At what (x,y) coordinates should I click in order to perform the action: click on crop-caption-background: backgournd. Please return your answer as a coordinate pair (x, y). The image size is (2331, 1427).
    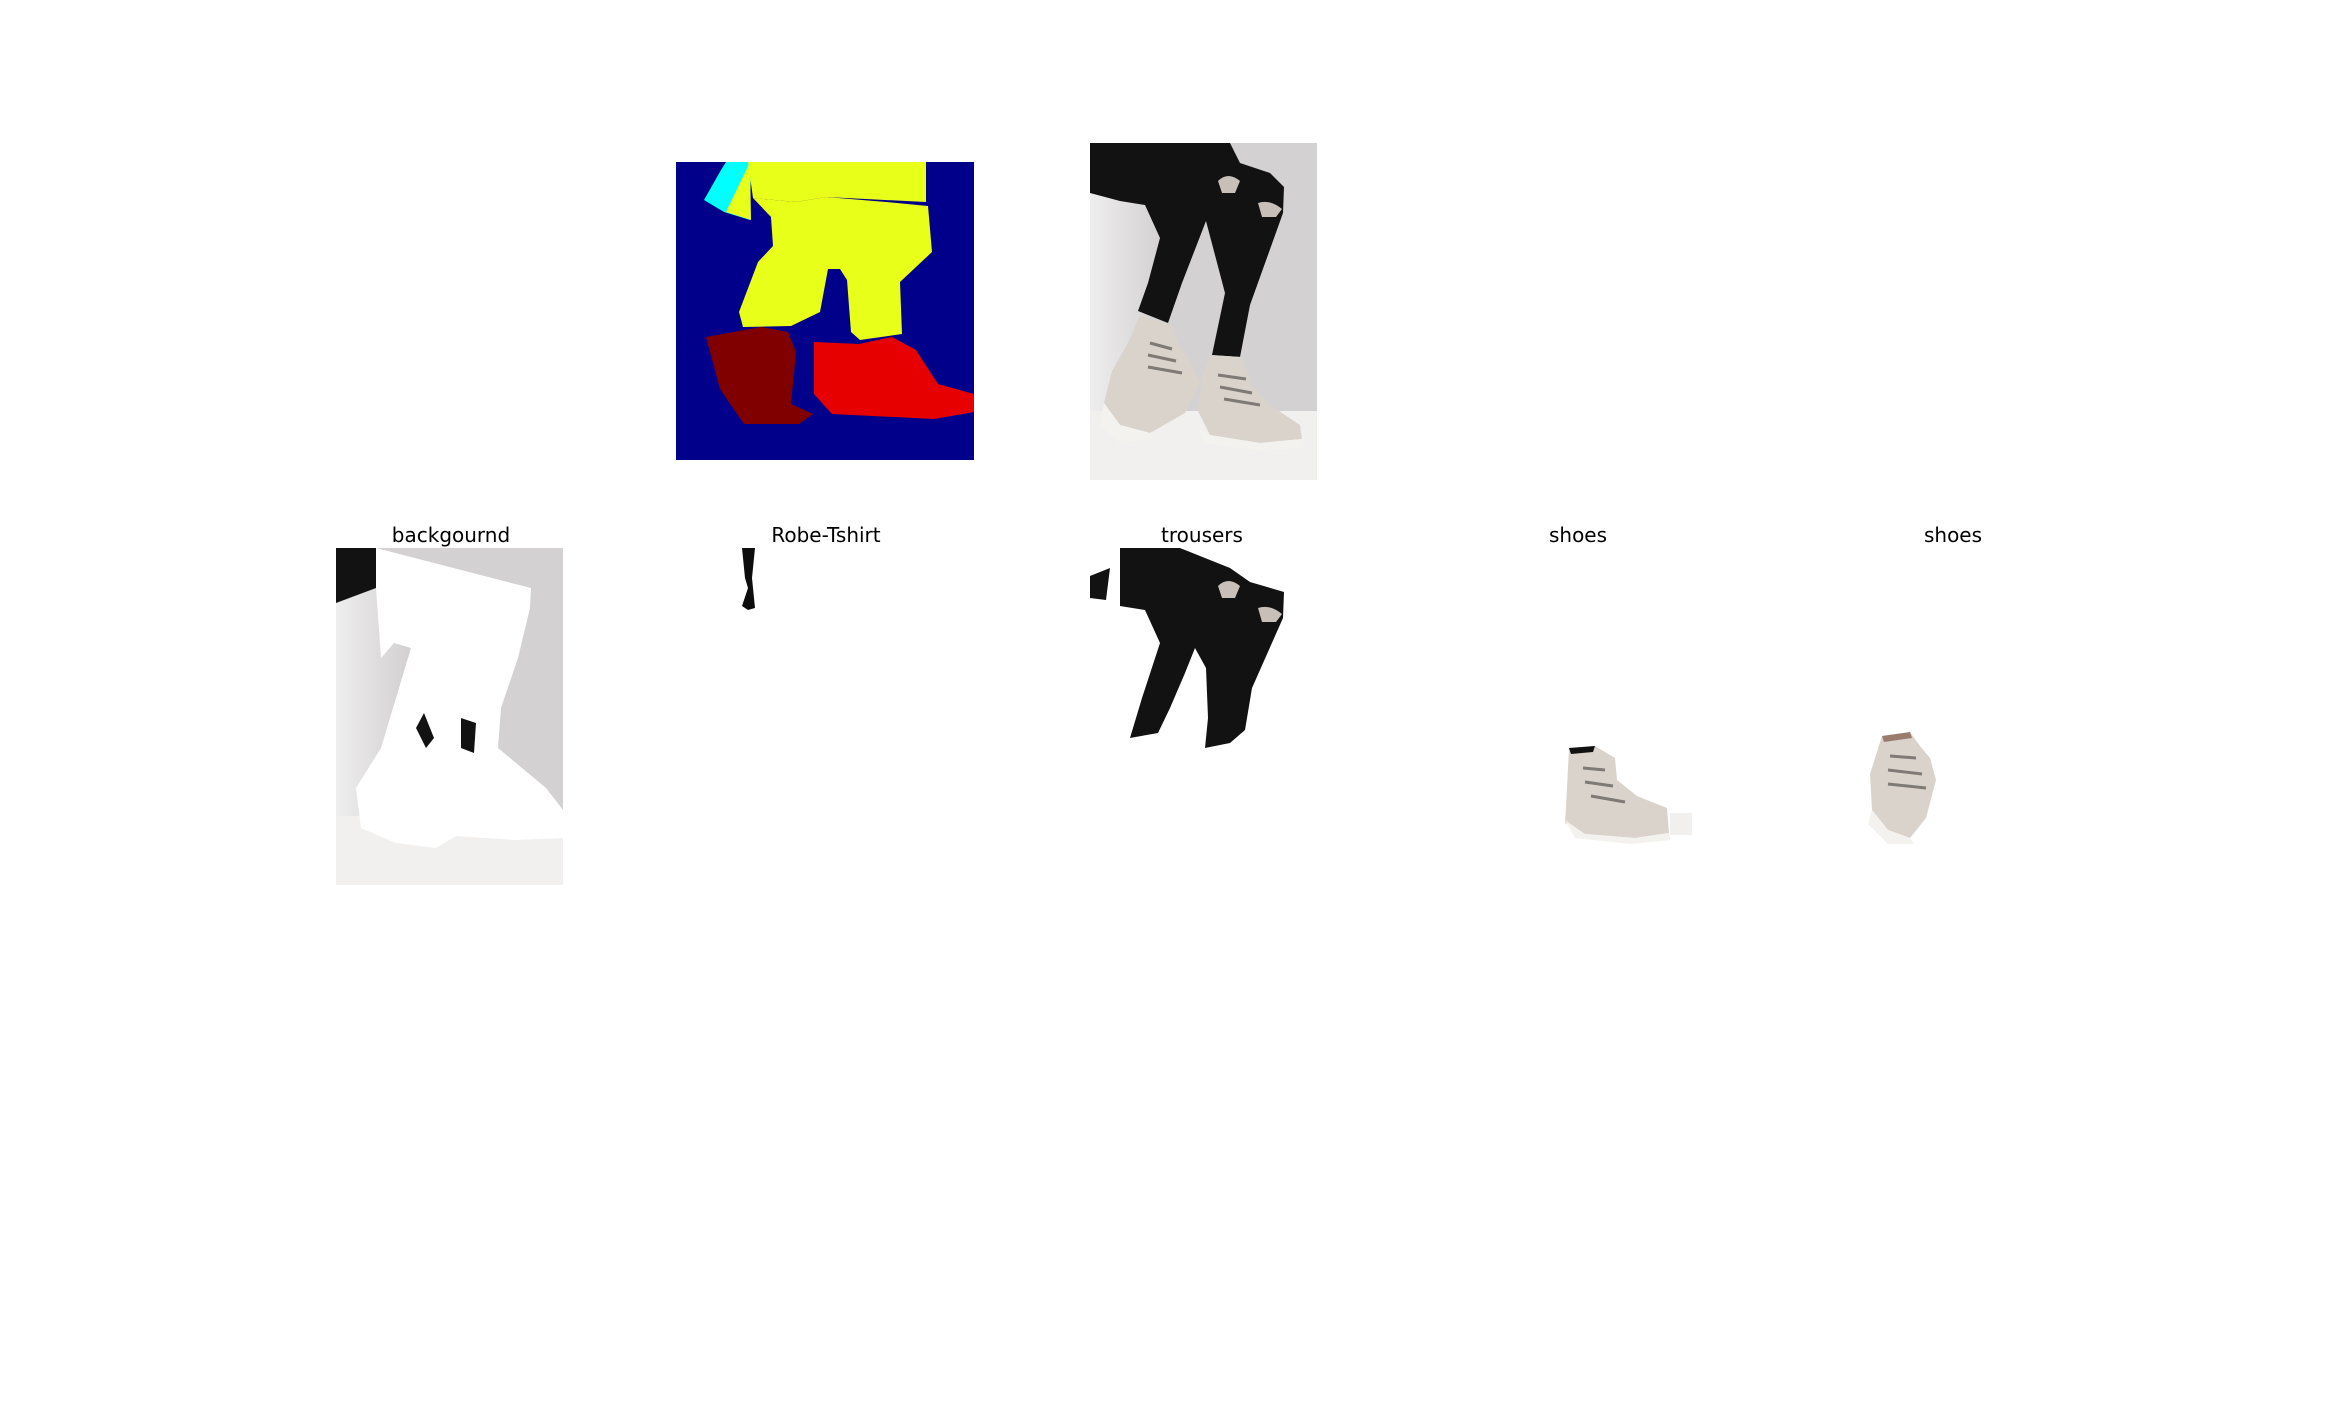
    Looking at the image, I should click on (451, 535).